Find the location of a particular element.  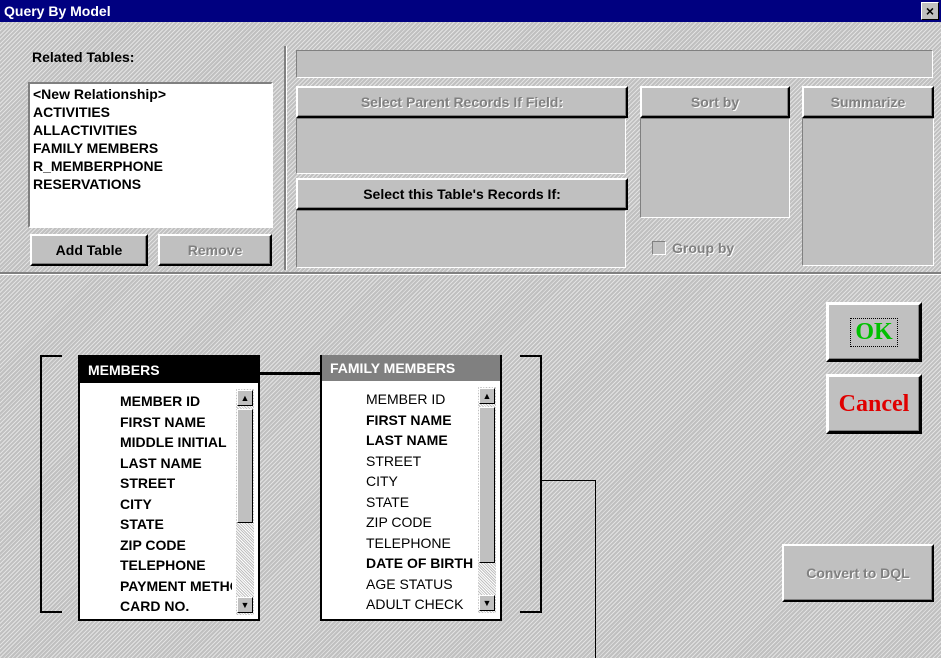

family-members-field: LAST NAME is located at coordinates (421, 440).